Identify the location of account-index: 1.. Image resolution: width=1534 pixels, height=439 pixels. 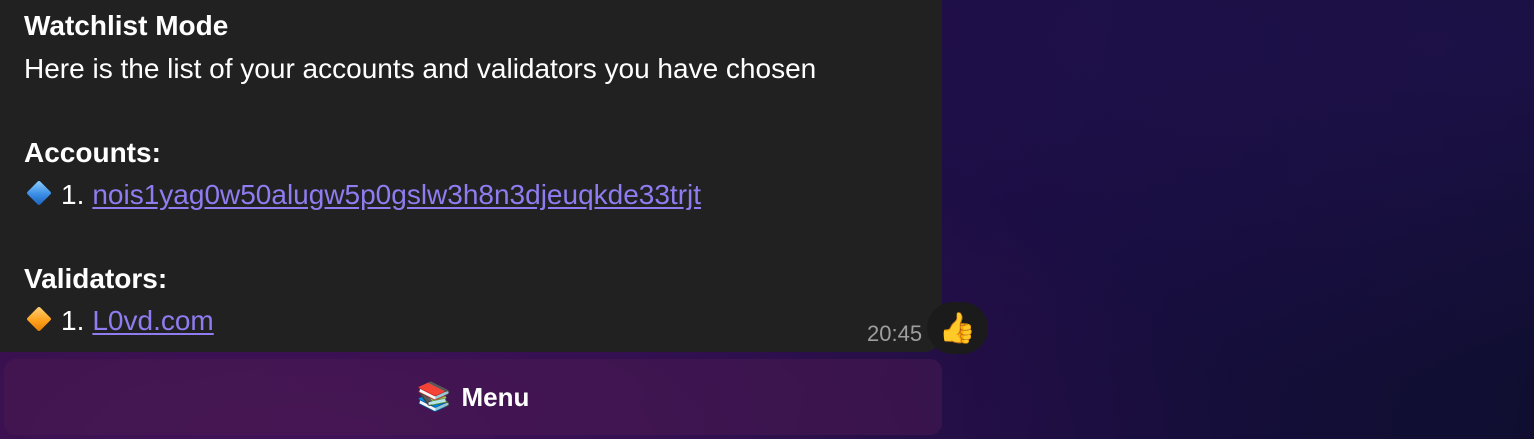
(73, 194).